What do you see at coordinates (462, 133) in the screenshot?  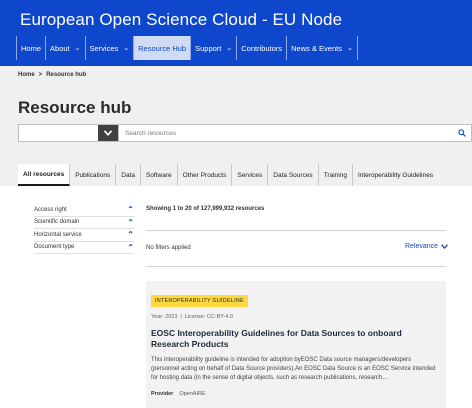 I see `search-icon` at bounding box center [462, 133].